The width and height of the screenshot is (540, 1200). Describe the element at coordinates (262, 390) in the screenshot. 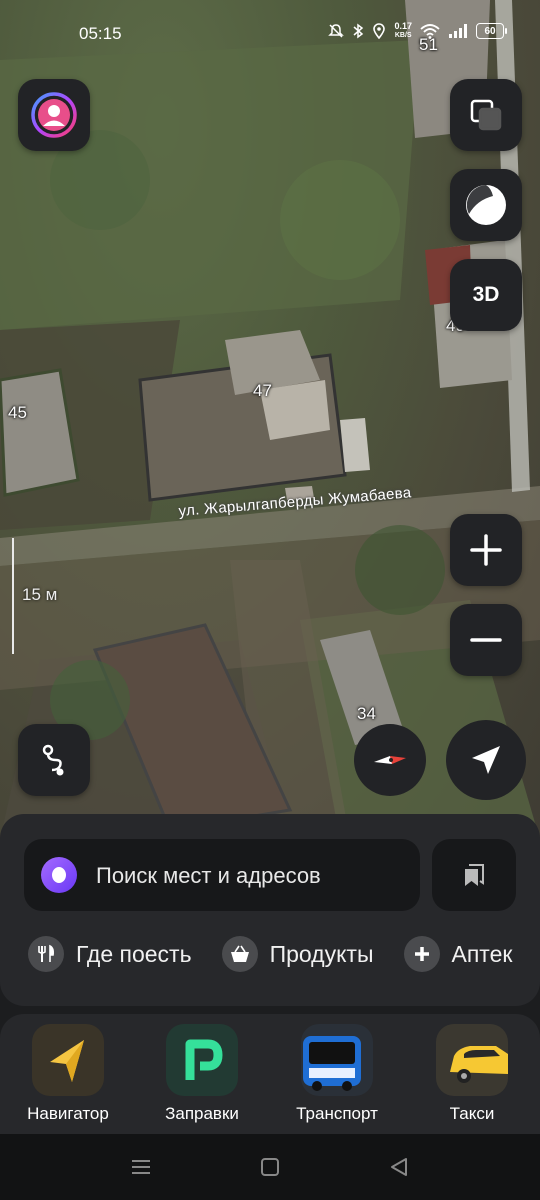

I see `house-number-47: 47` at that location.